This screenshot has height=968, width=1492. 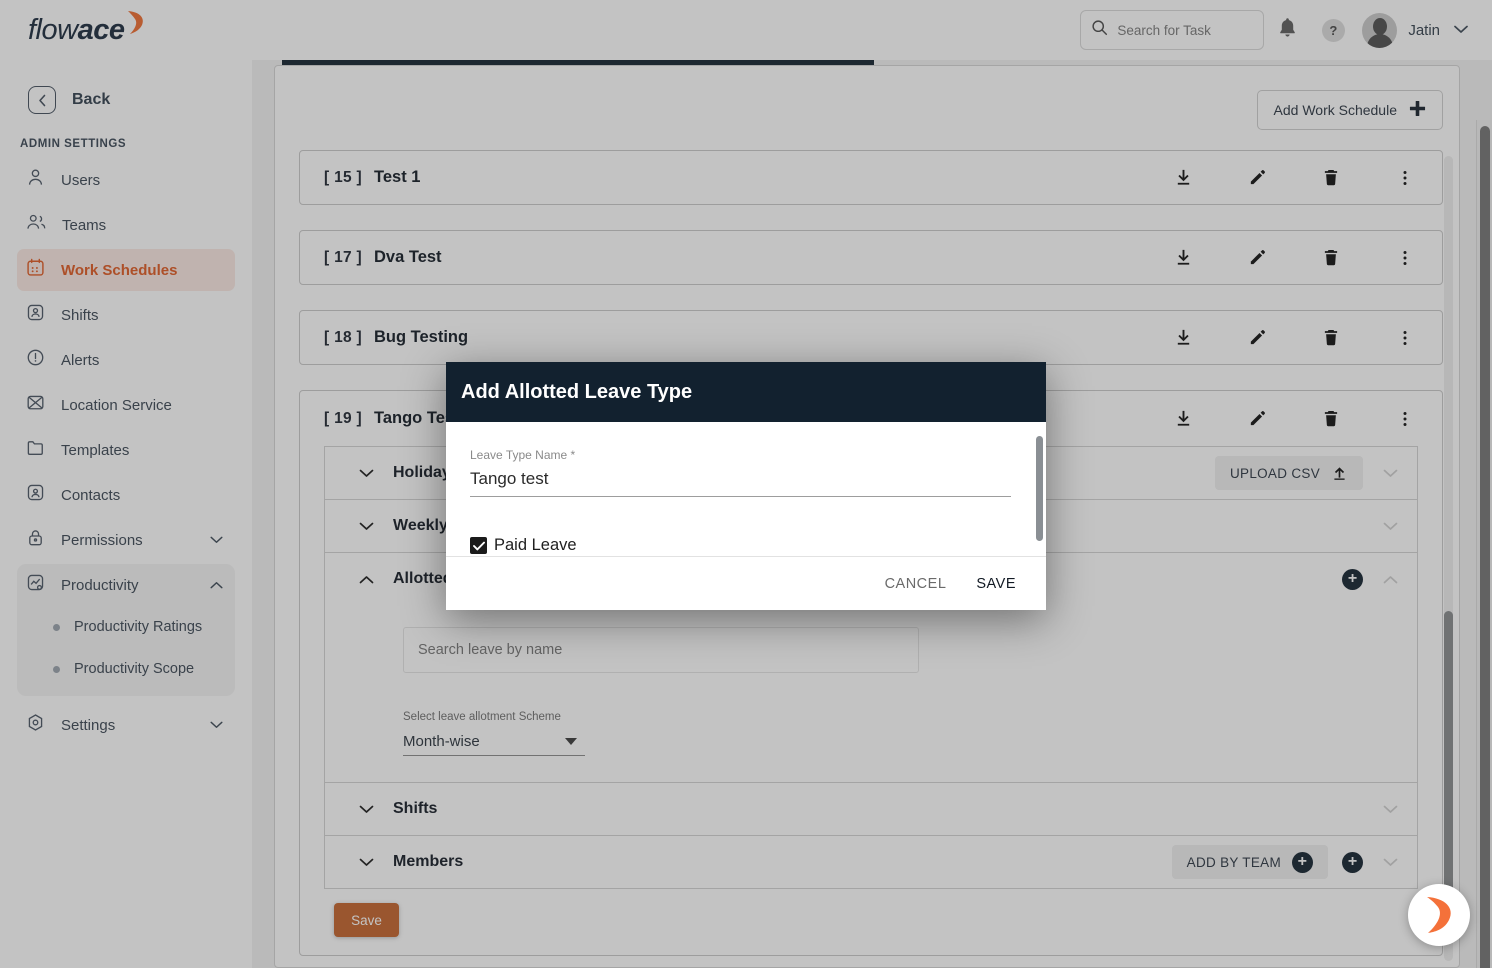 What do you see at coordinates (126, 725) in the screenshot?
I see `sidebar-item-settings: Settings` at bounding box center [126, 725].